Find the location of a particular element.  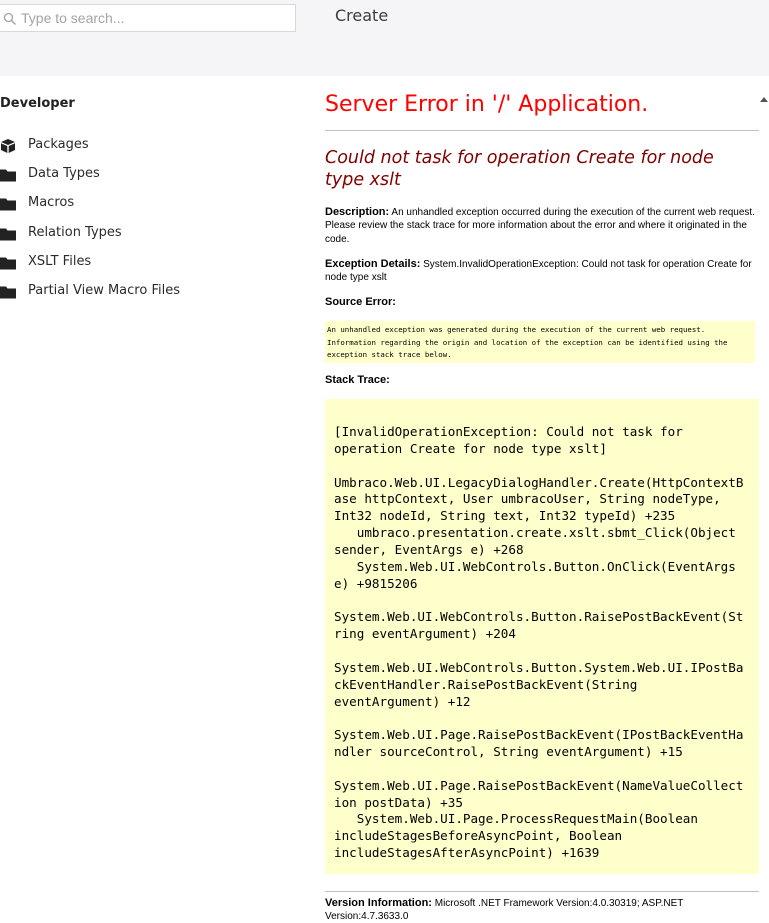

sidebar-item-label: Data Types is located at coordinates (64, 173).